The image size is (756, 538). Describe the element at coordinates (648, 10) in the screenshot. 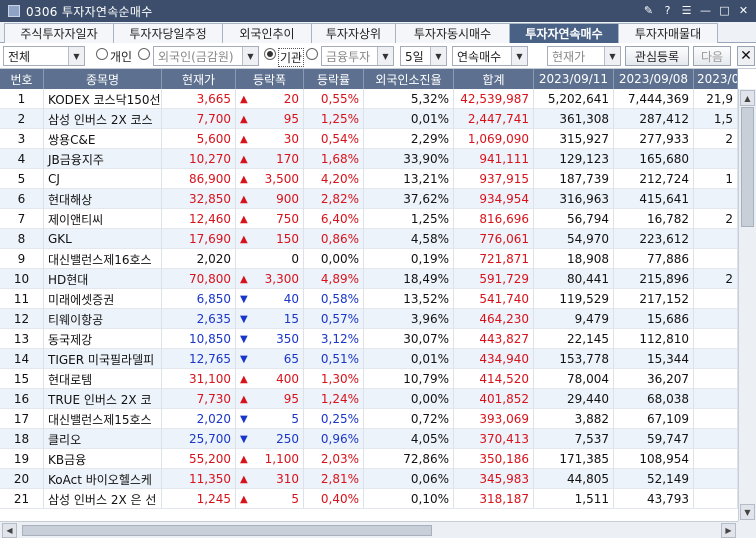

I see `pin-icon: ✎` at that location.